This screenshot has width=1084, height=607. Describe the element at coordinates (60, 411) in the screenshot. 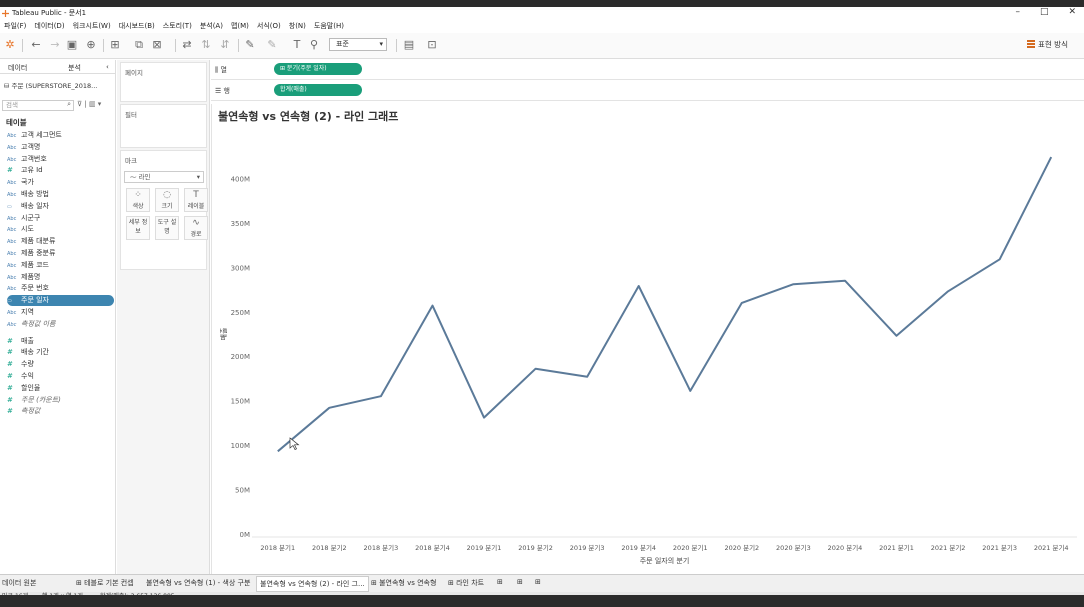

I see `field-item: # 측정값` at that location.